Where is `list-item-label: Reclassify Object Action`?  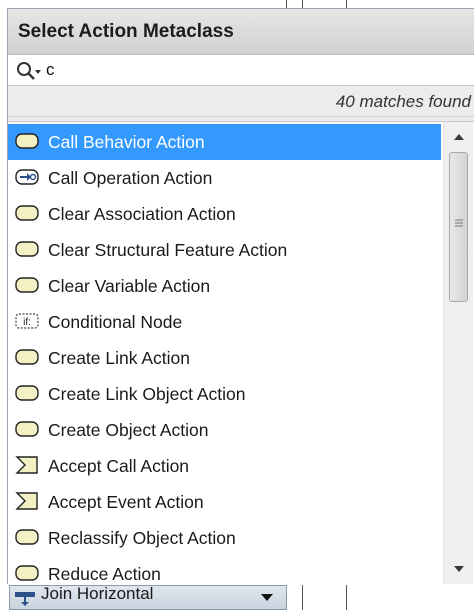
list-item-label: Reclassify Object Action is located at coordinates (142, 538).